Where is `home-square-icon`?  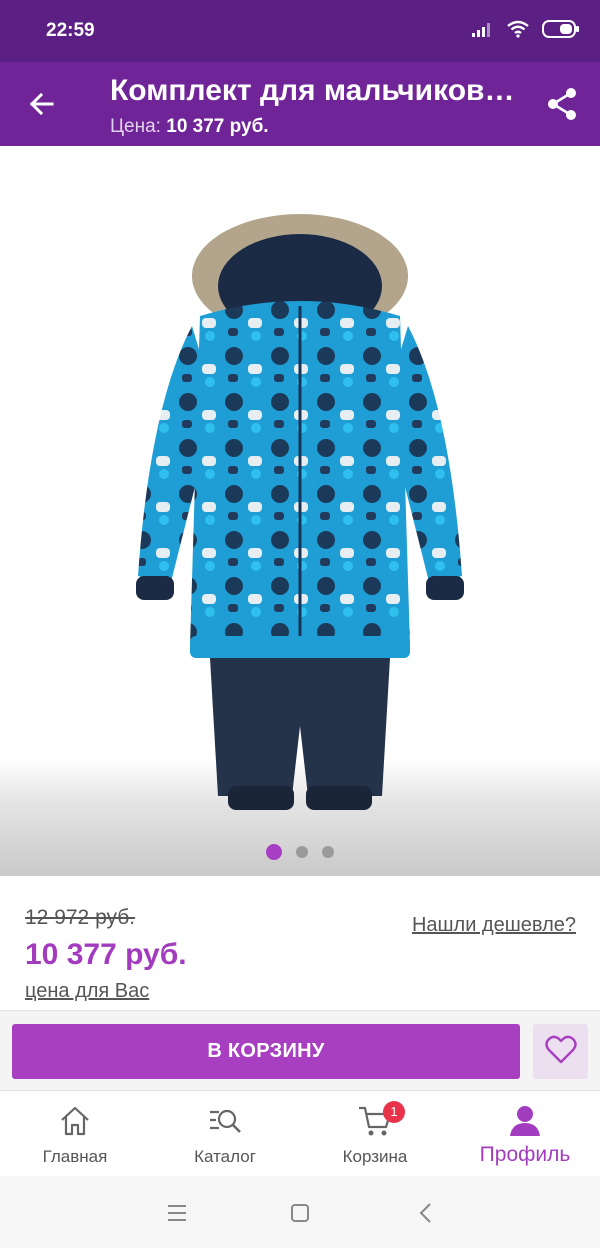 home-square-icon is located at coordinates (300, 1213).